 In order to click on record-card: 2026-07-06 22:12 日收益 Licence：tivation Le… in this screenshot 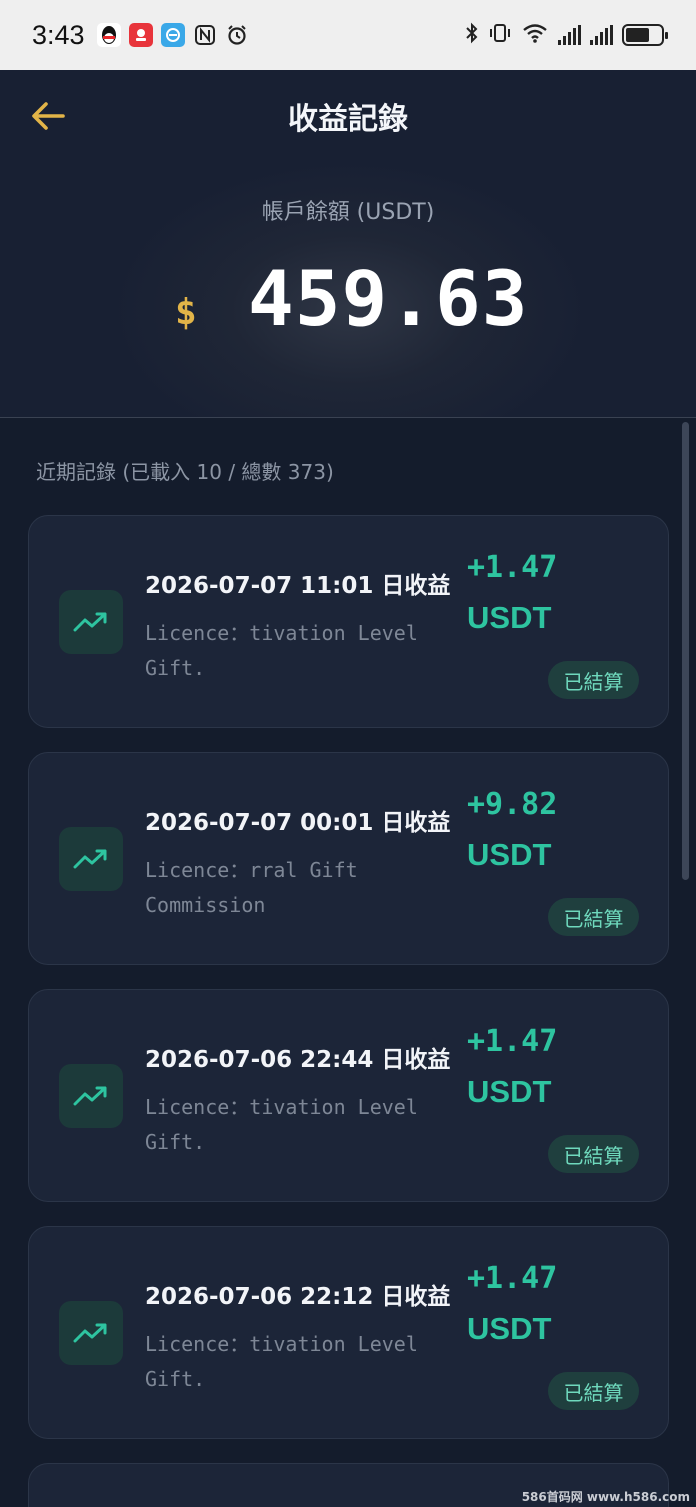, I will do `click(348, 1332)`.